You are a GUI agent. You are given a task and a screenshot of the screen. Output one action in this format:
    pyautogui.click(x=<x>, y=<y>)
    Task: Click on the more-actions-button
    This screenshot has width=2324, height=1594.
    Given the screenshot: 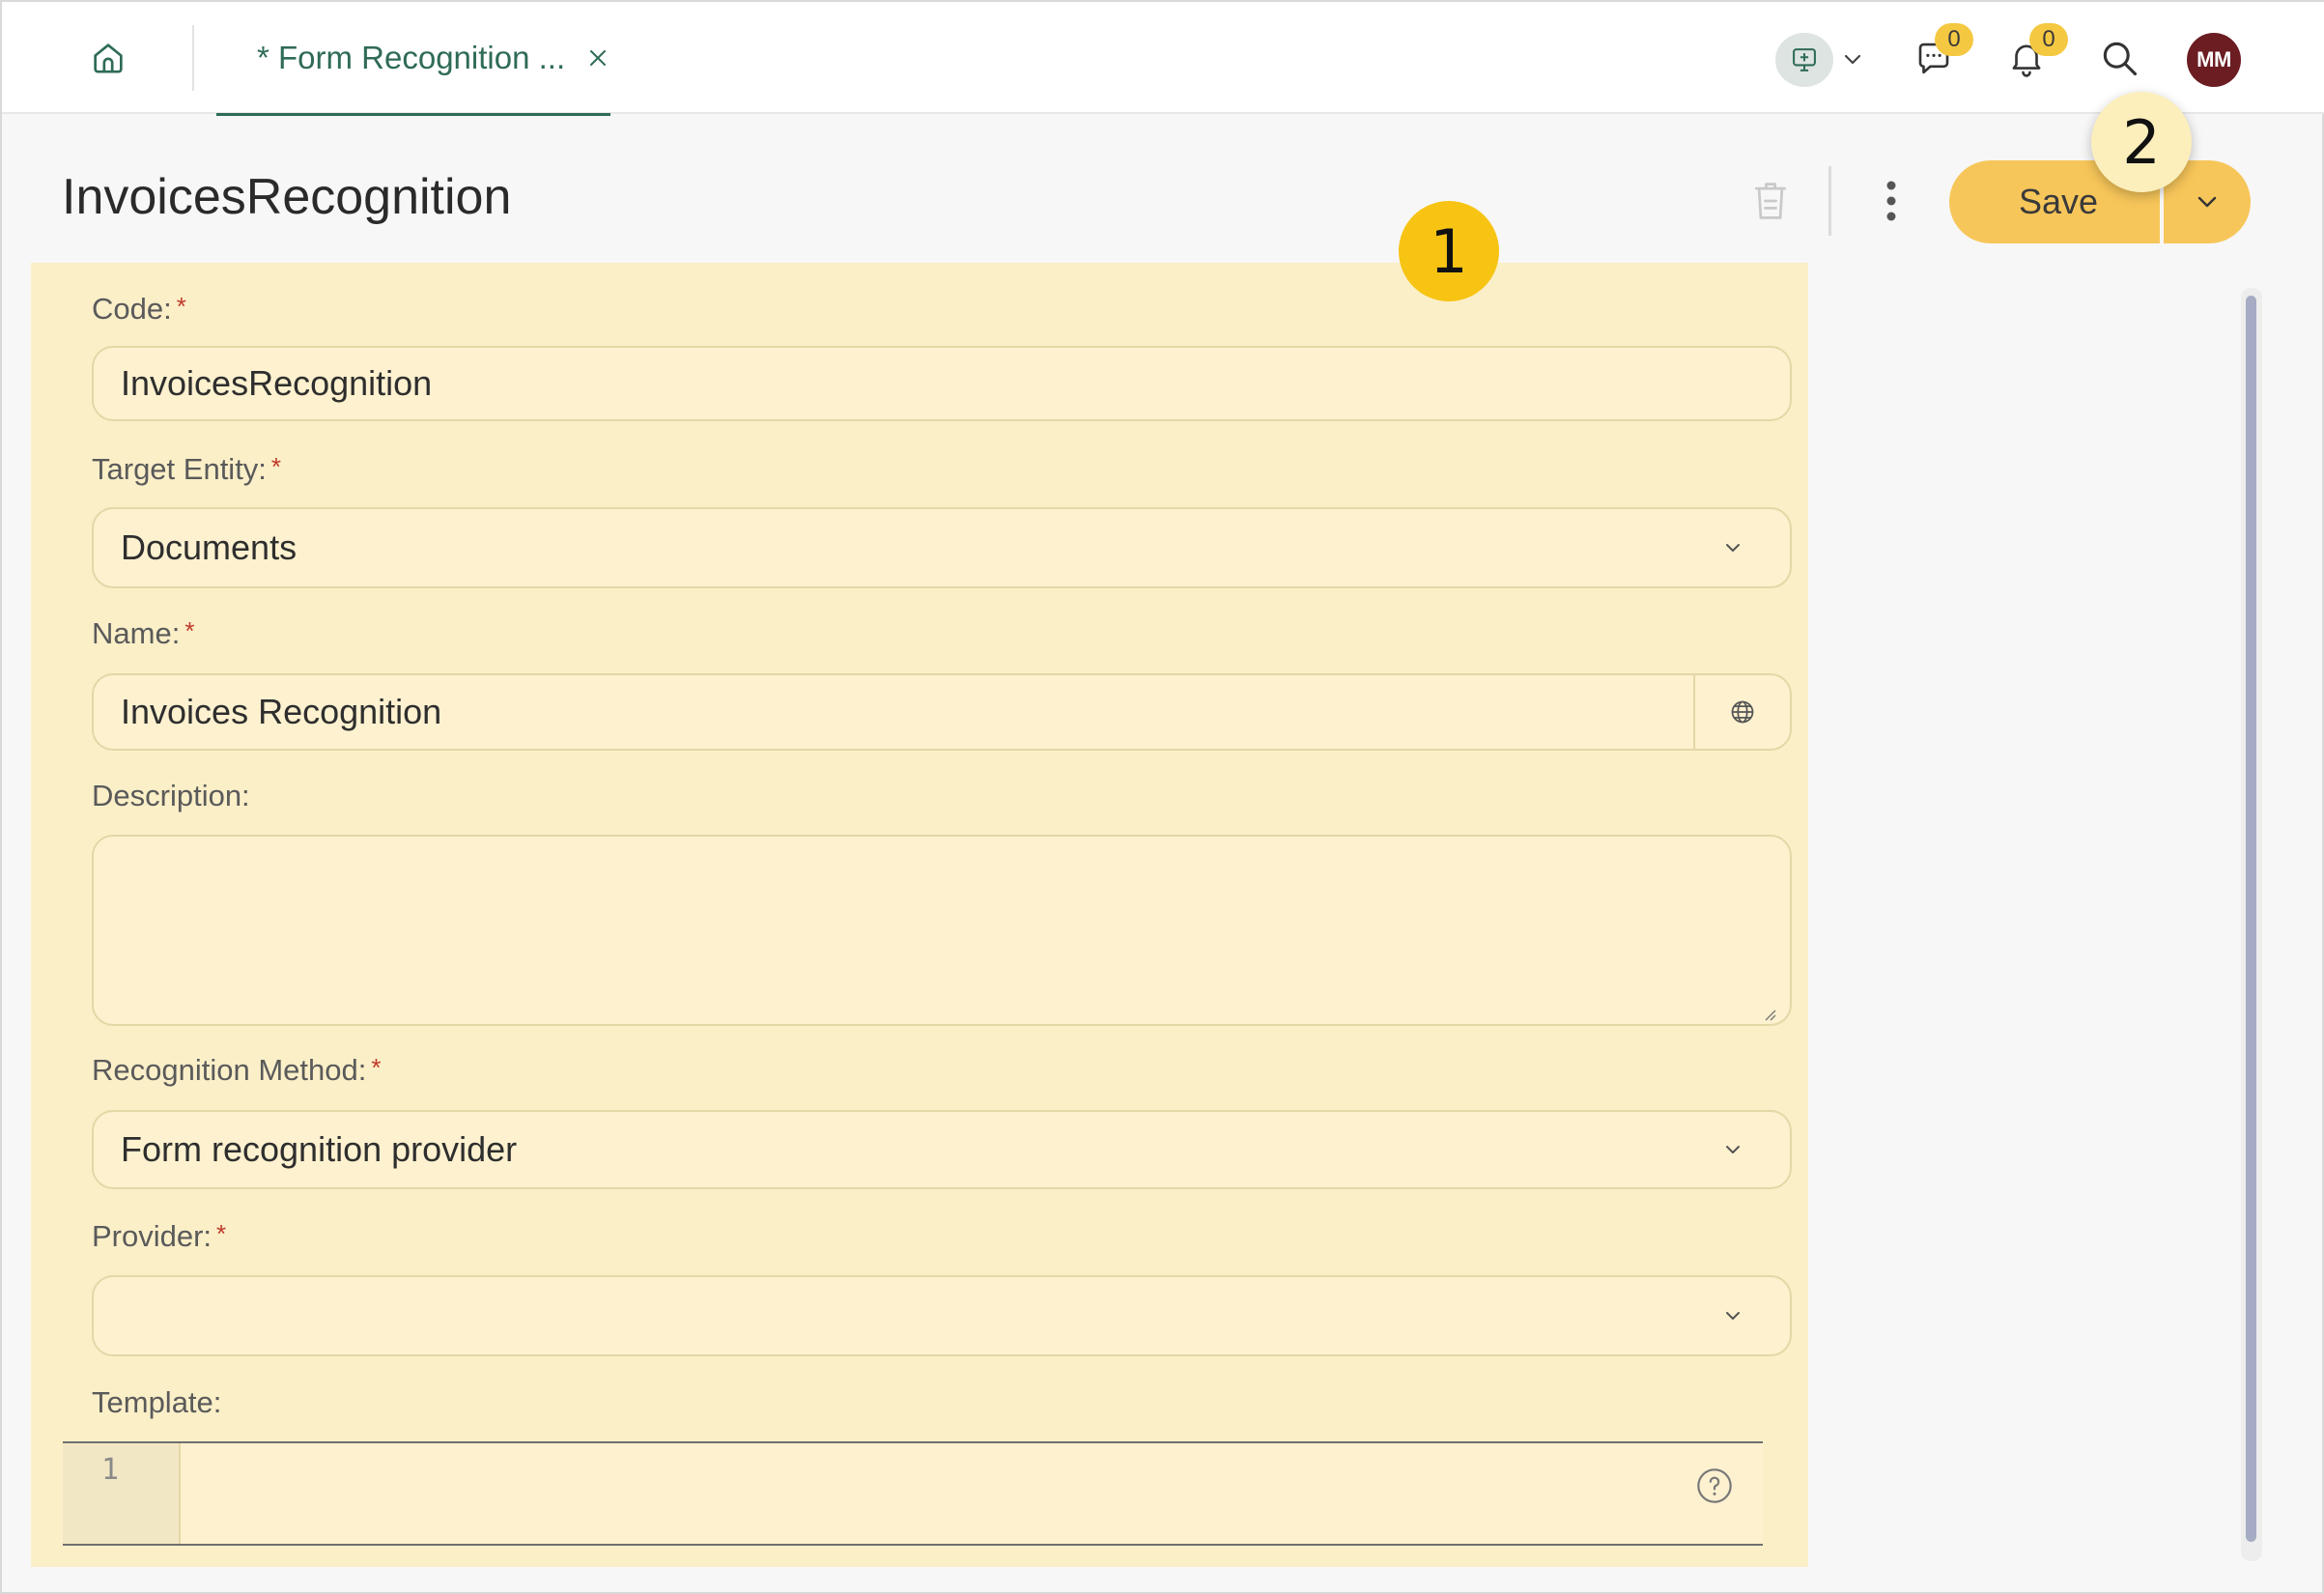 What is the action you would take?
    pyautogui.click(x=1891, y=201)
    